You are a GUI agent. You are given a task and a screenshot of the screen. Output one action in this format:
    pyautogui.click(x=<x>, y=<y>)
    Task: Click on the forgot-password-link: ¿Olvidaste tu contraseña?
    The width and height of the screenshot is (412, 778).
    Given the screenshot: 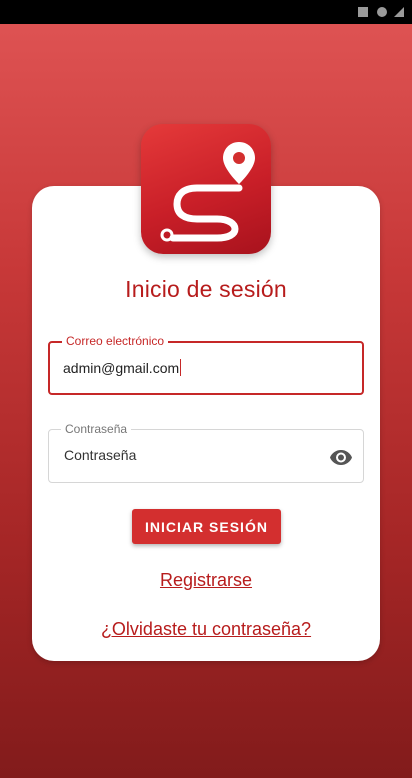 What is the action you would take?
    pyautogui.click(x=206, y=629)
    